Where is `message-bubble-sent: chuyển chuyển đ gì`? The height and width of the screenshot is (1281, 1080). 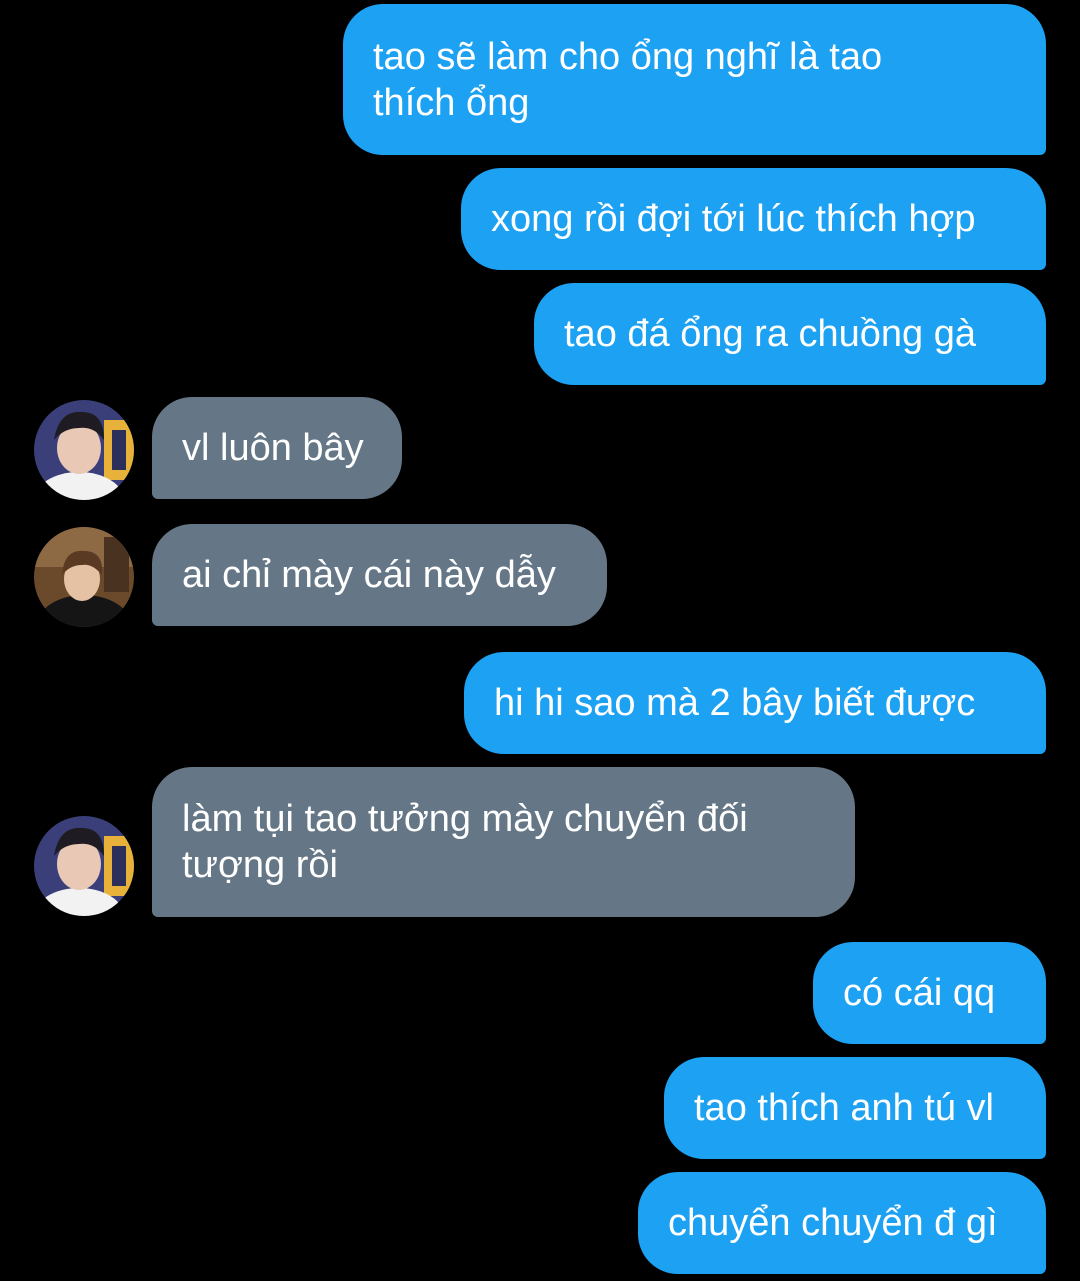 message-bubble-sent: chuyển chuyển đ gì is located at coordinates (842, 1223).